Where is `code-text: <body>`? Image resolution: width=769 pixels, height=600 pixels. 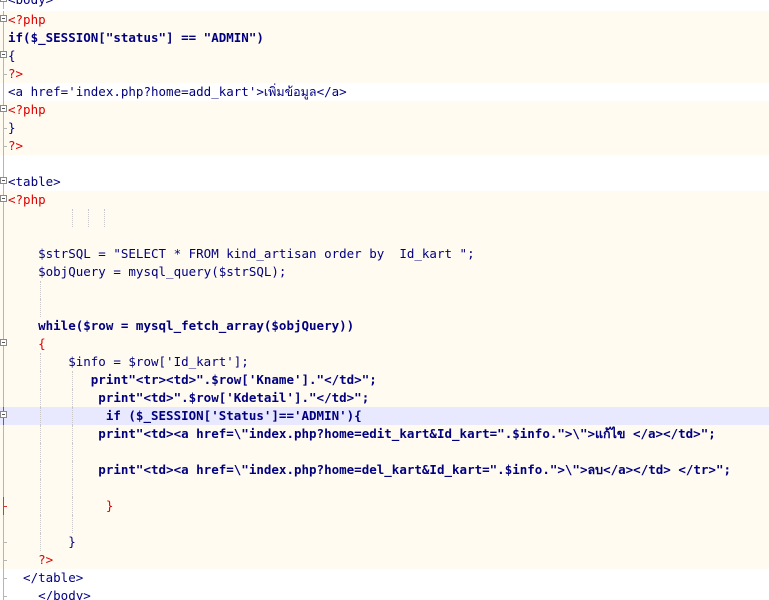
code-text: <body> is located at coordinates (30, 4).